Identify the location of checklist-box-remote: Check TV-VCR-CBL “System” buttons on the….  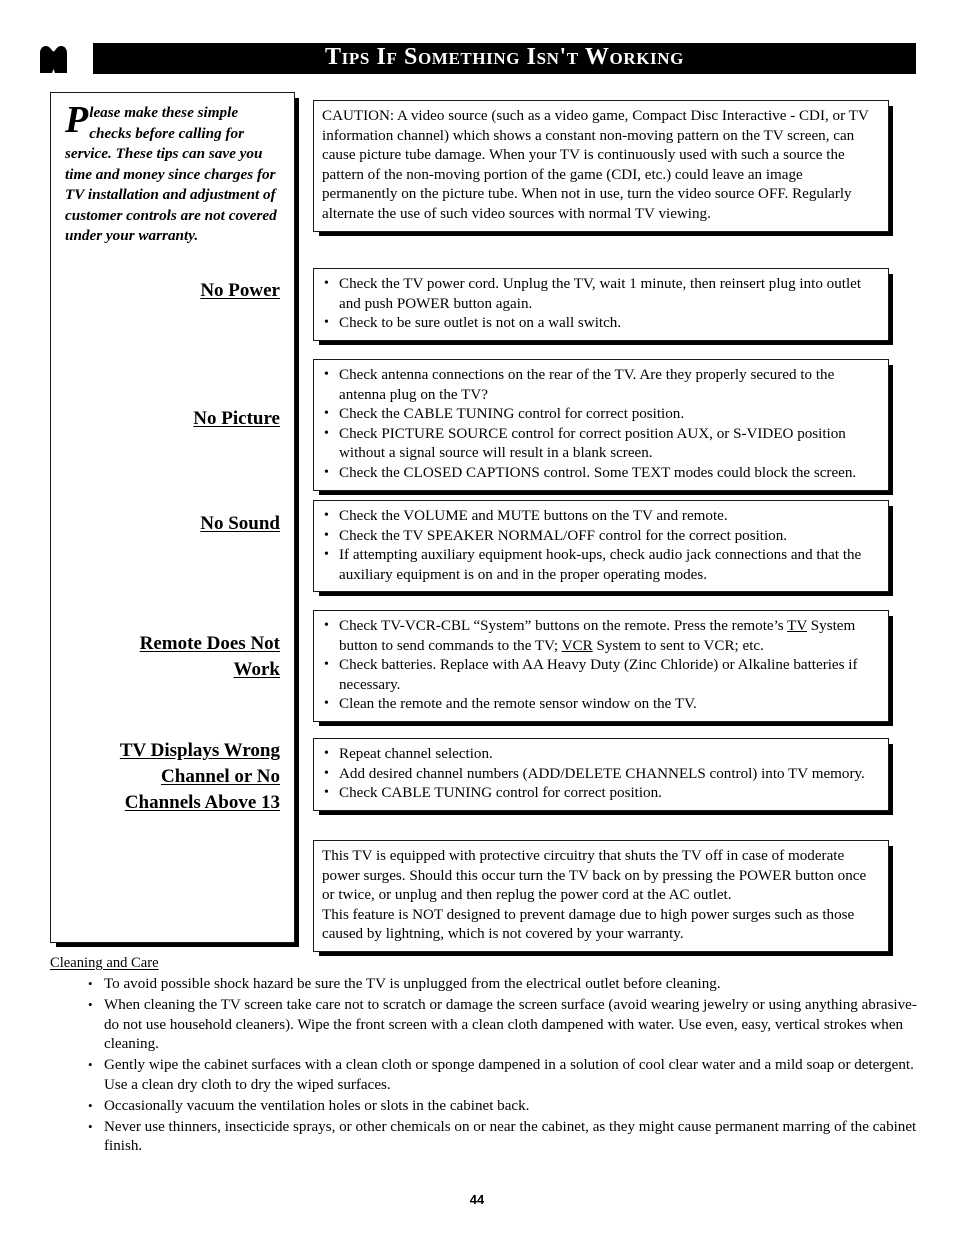
(601, 666).